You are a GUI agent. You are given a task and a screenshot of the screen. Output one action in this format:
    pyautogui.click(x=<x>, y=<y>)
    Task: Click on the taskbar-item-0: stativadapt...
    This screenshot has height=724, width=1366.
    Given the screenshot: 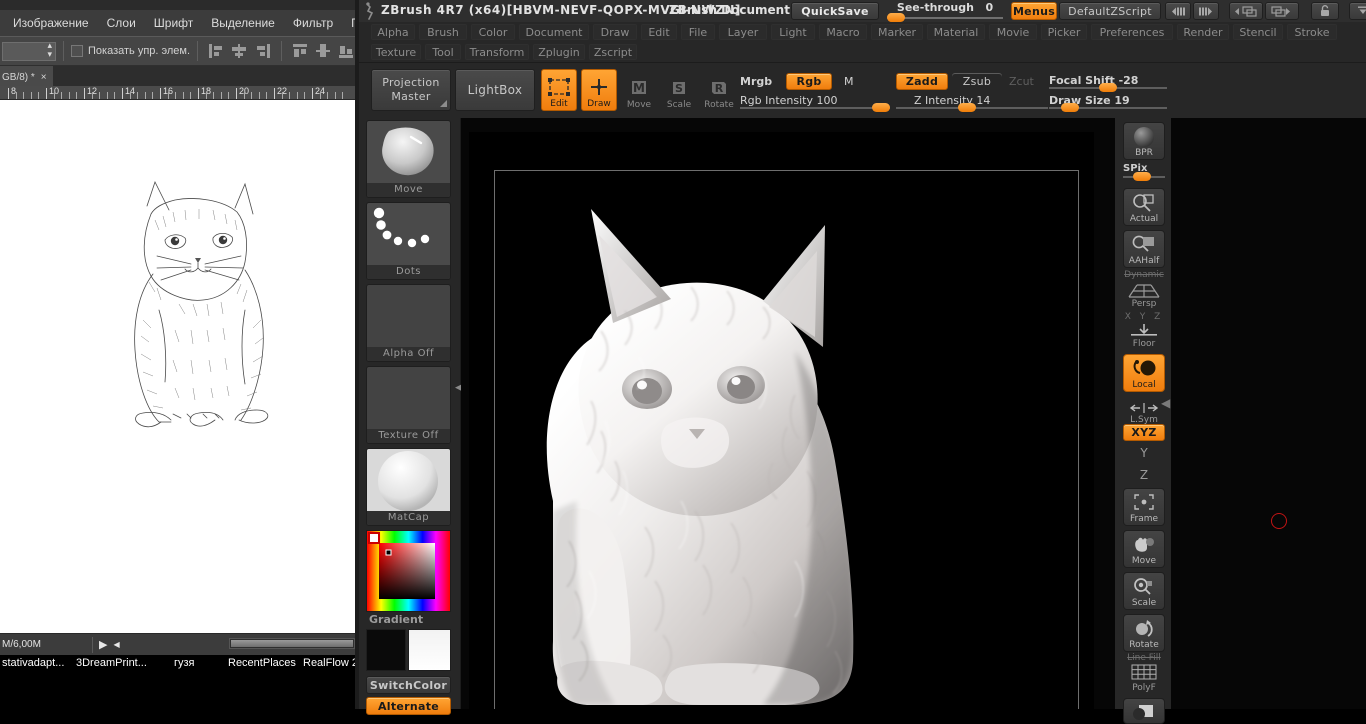 What is the action you would take?
    pyautogui.click(x=33, y=663)
    